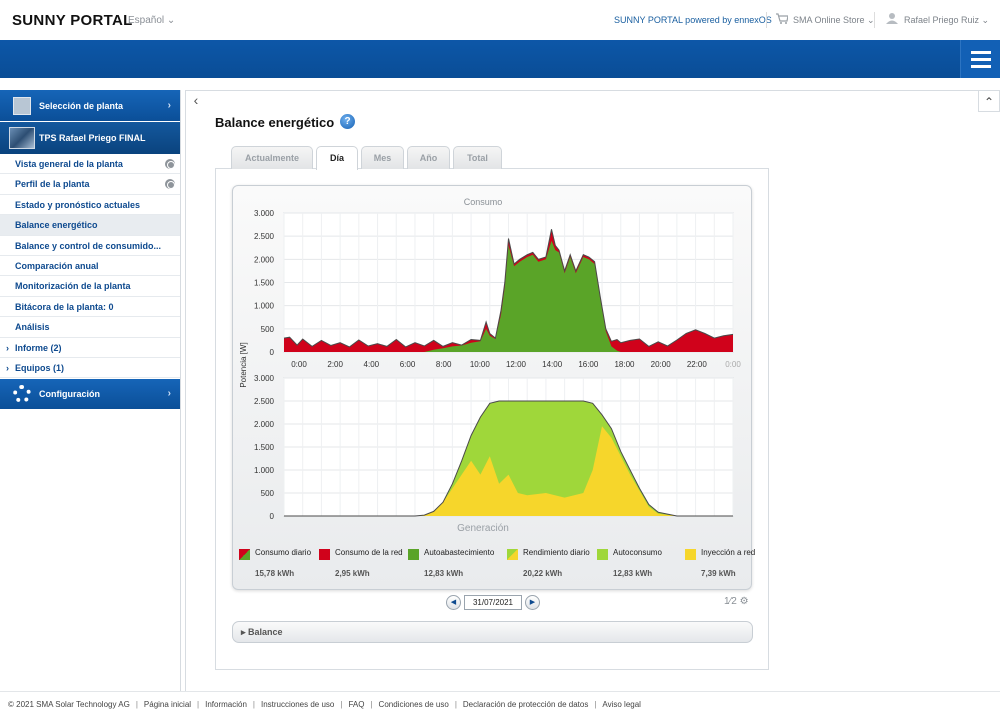  Describe the element at coordinates (90, 327) in the screenshot. I see `sidebar-item-analisis: Análisis` at that location.